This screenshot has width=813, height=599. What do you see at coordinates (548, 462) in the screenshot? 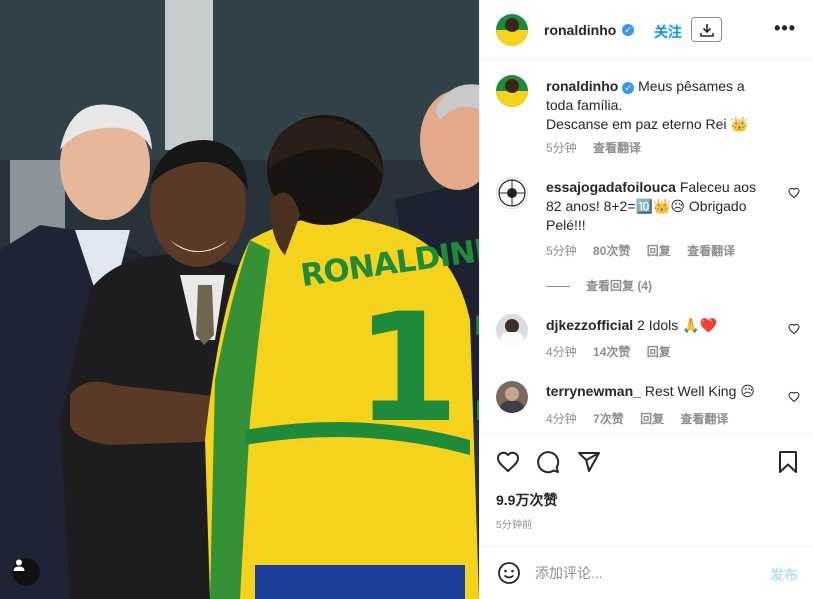
I see `comment-bubble-icon` at bounding box center [548, 462].